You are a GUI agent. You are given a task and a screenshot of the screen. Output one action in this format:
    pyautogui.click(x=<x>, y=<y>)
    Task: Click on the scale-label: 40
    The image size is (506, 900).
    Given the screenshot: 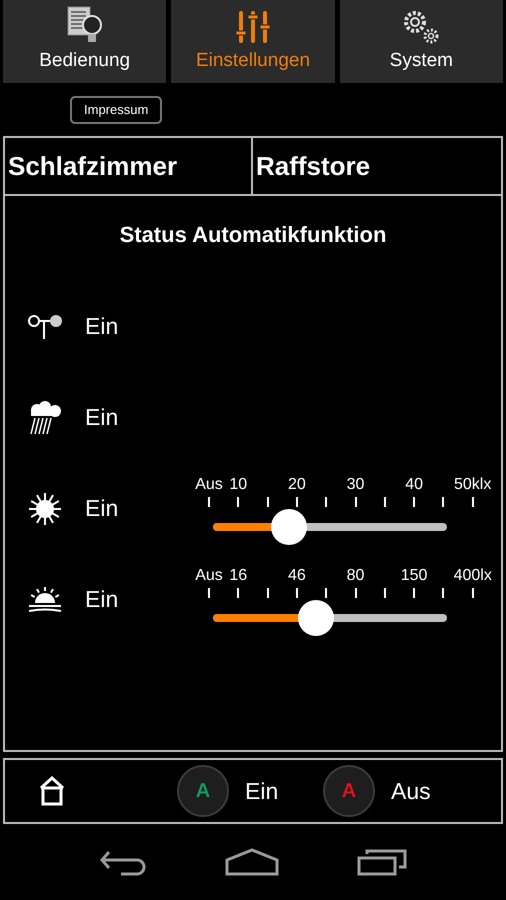 What is the action you would take?
    pyautogui.click(x=414, y=484)
    